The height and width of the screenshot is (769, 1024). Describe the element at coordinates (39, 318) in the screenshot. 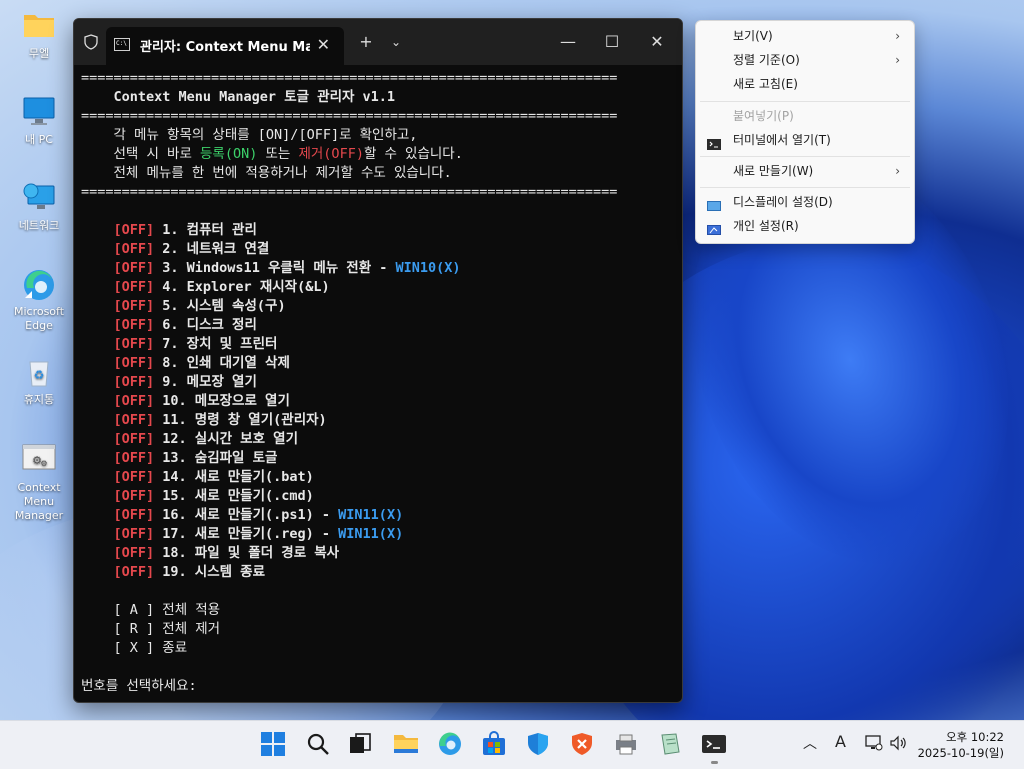

I see `desktop-icon-label: Microsoft Edge` at that location.